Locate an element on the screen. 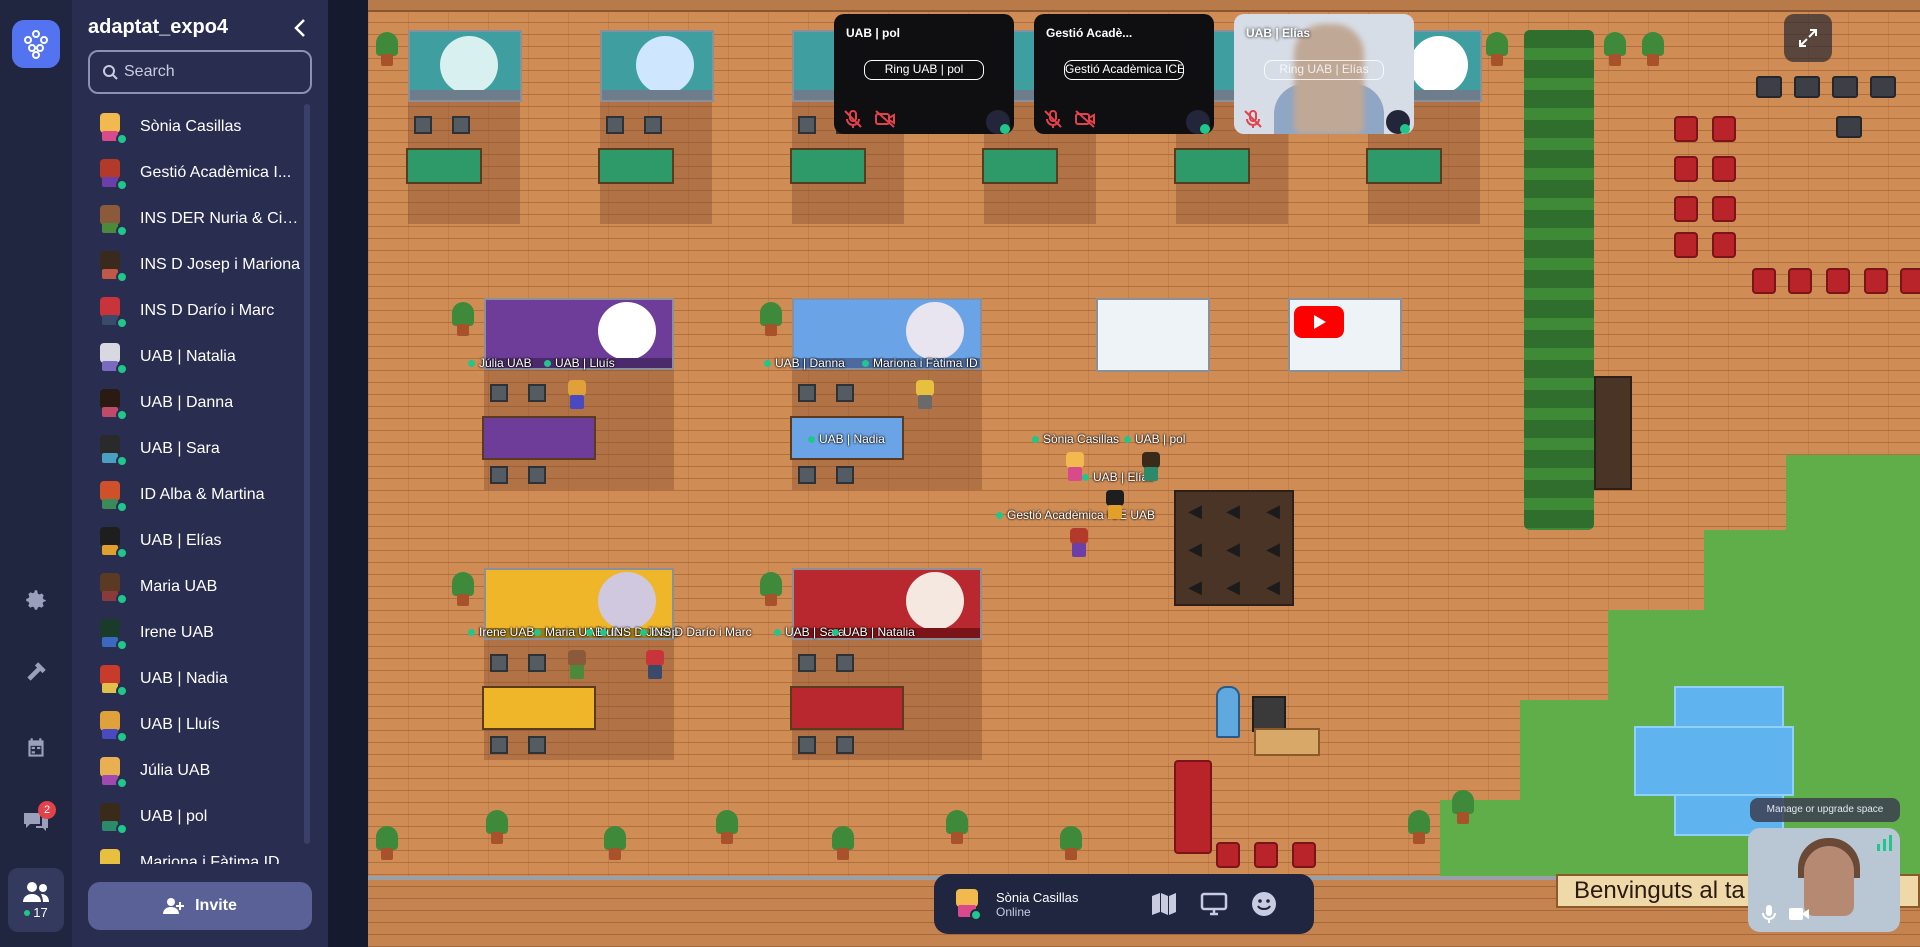  participant-row: UAB | Nadia is located at coordinates (192, 679).